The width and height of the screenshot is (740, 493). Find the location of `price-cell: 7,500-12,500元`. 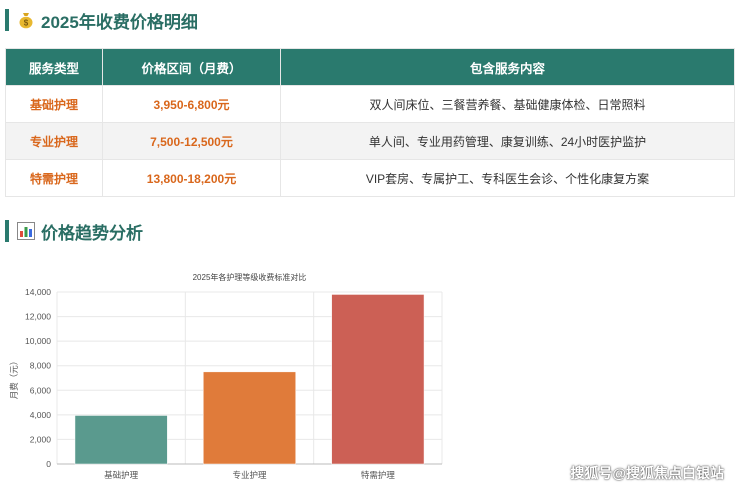

price-cell: 7,500-12,500元 is located at coordinates (191, 141).